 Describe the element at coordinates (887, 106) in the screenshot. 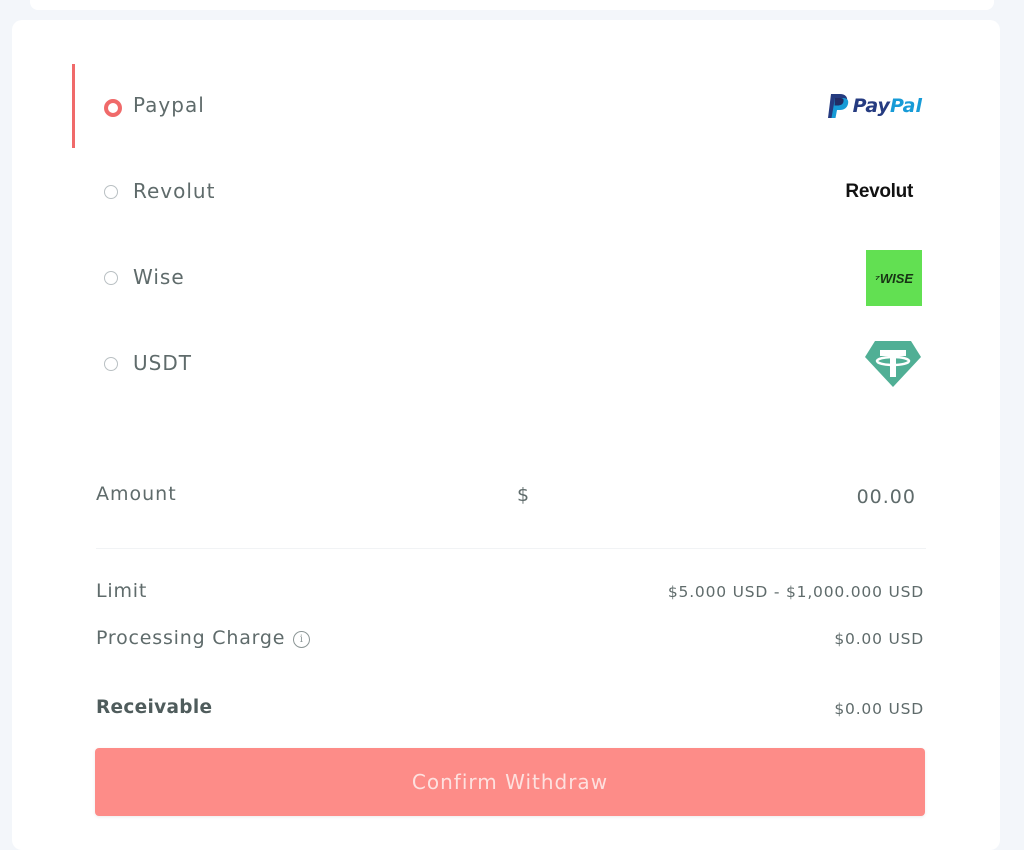

I see `paypal-wordmark: PayPal` at that location.